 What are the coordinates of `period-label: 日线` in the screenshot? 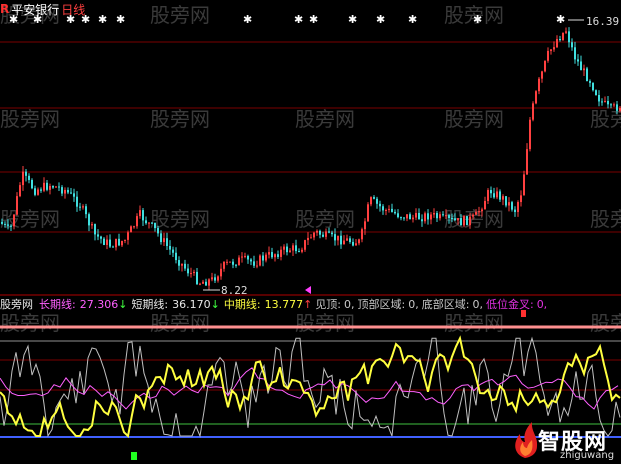 It's located at (73, 9).